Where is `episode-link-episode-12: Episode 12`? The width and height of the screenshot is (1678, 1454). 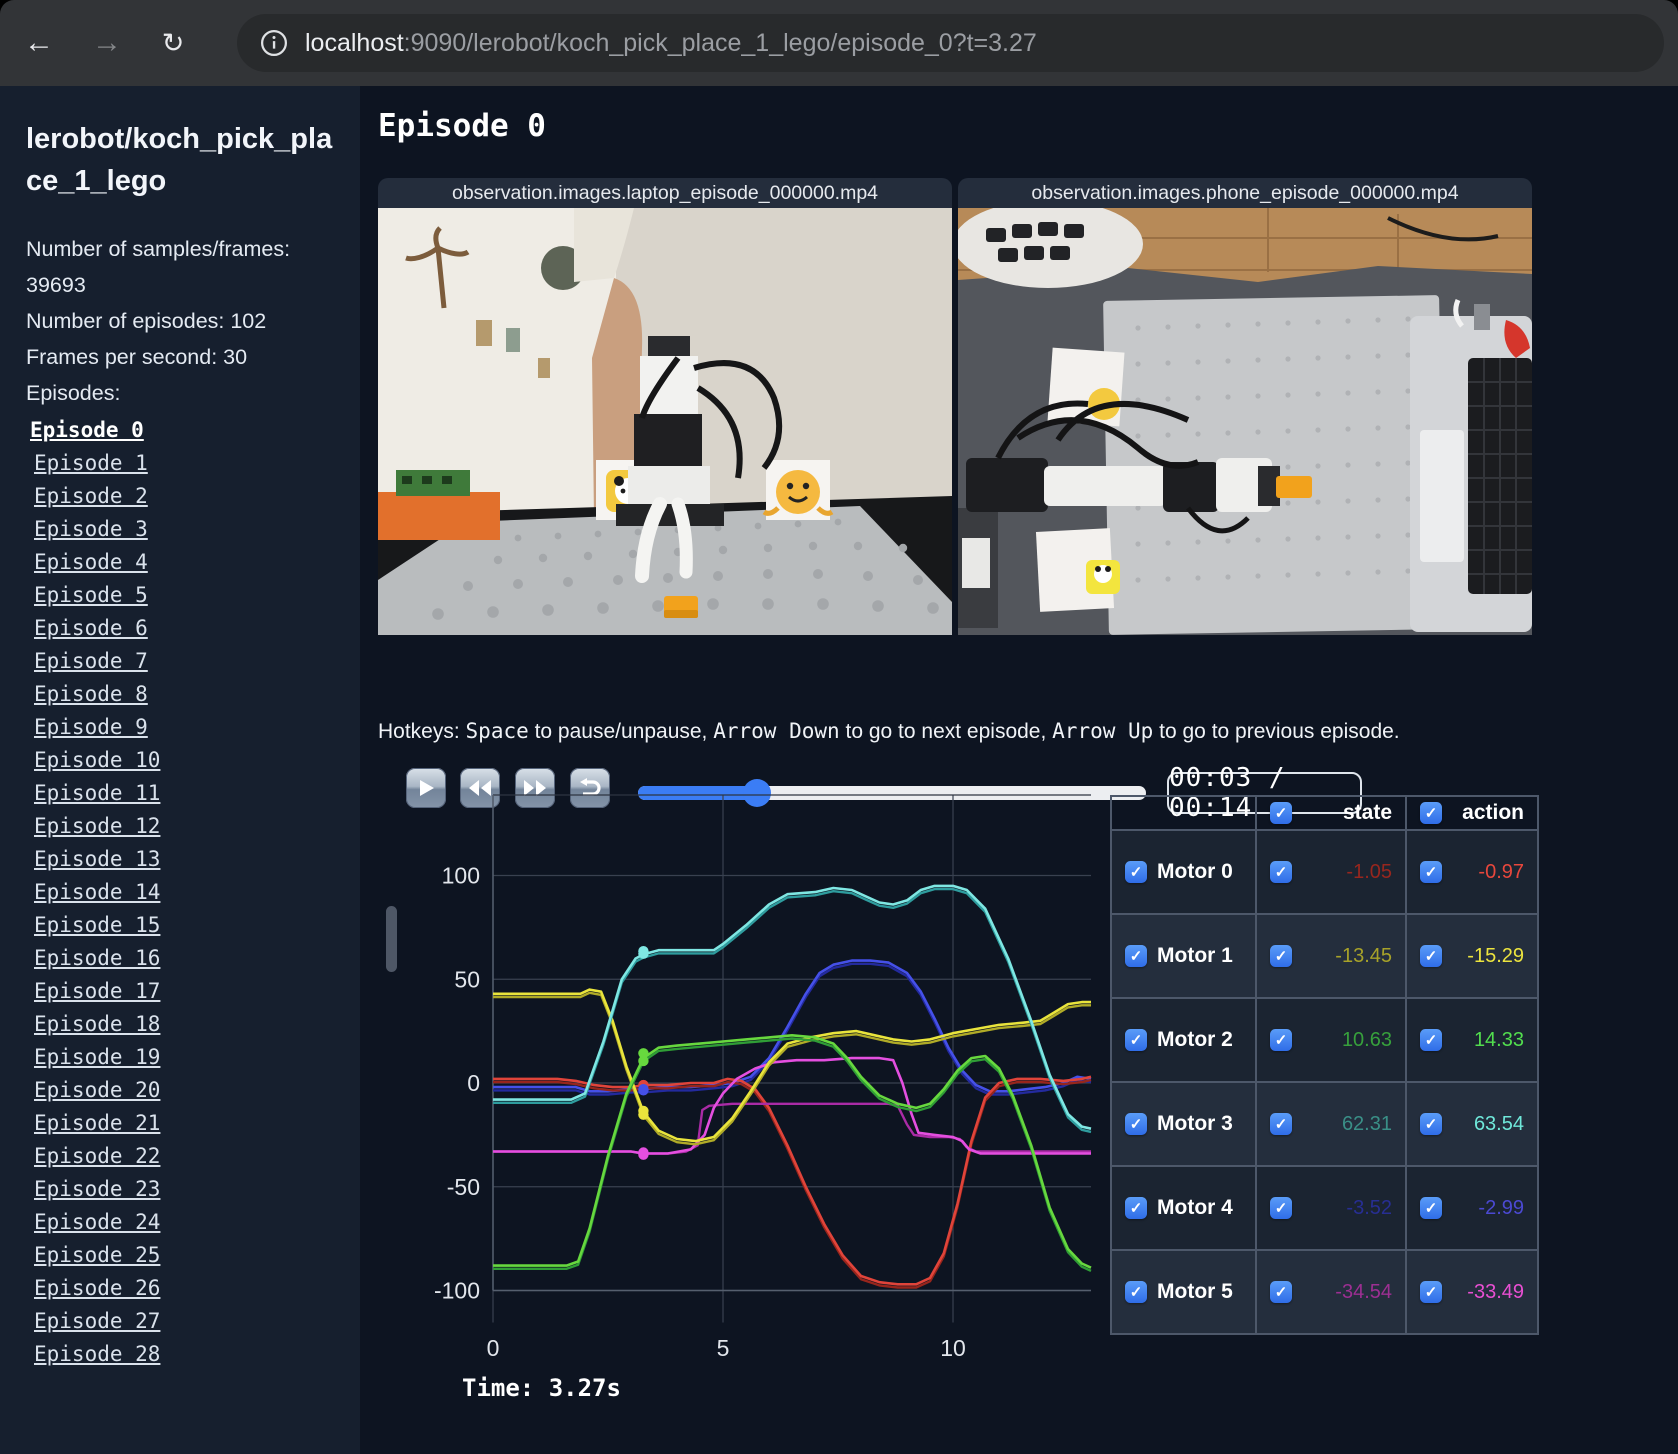
episode-link-episode-12: Episode 12 is located at coordinates (197, 826).